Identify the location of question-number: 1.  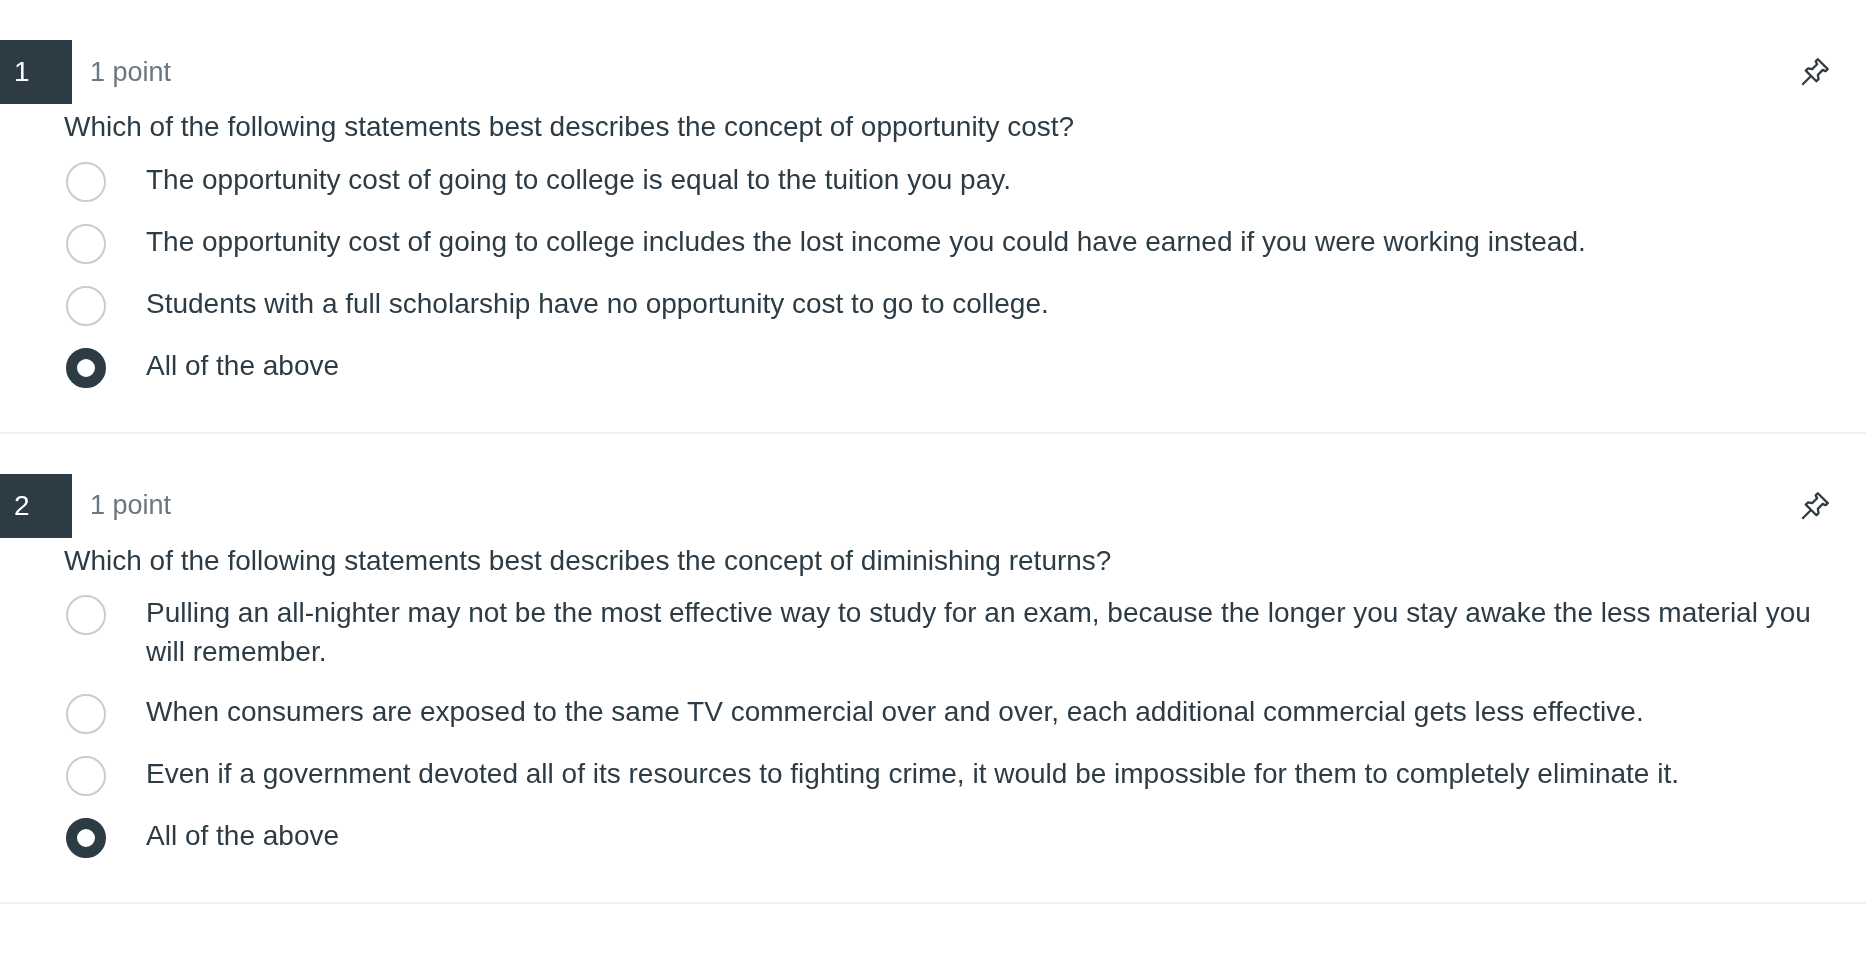
(36, 72).